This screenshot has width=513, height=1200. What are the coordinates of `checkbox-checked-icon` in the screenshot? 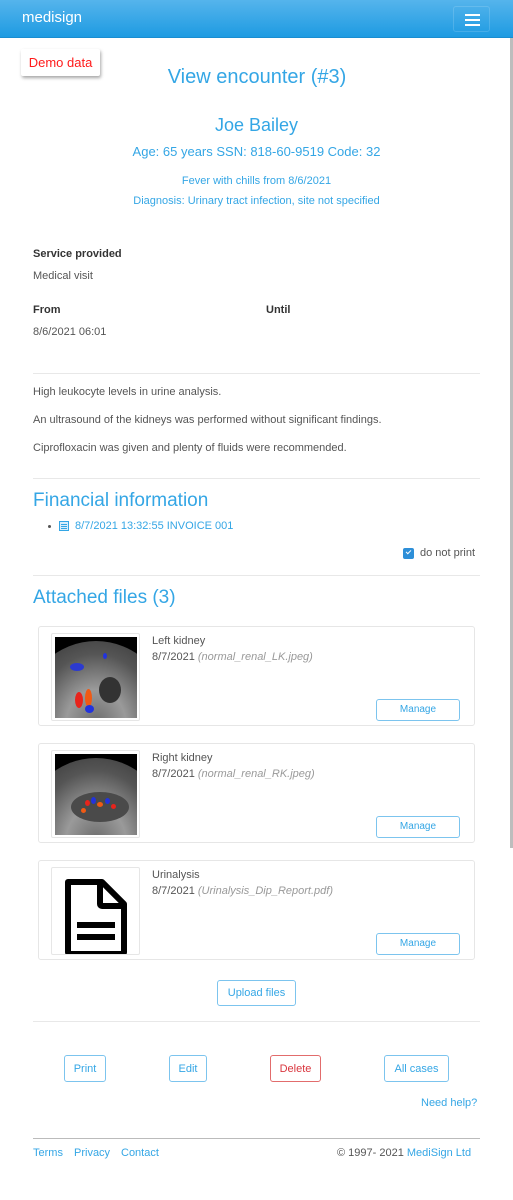 It's located at (408, 553).